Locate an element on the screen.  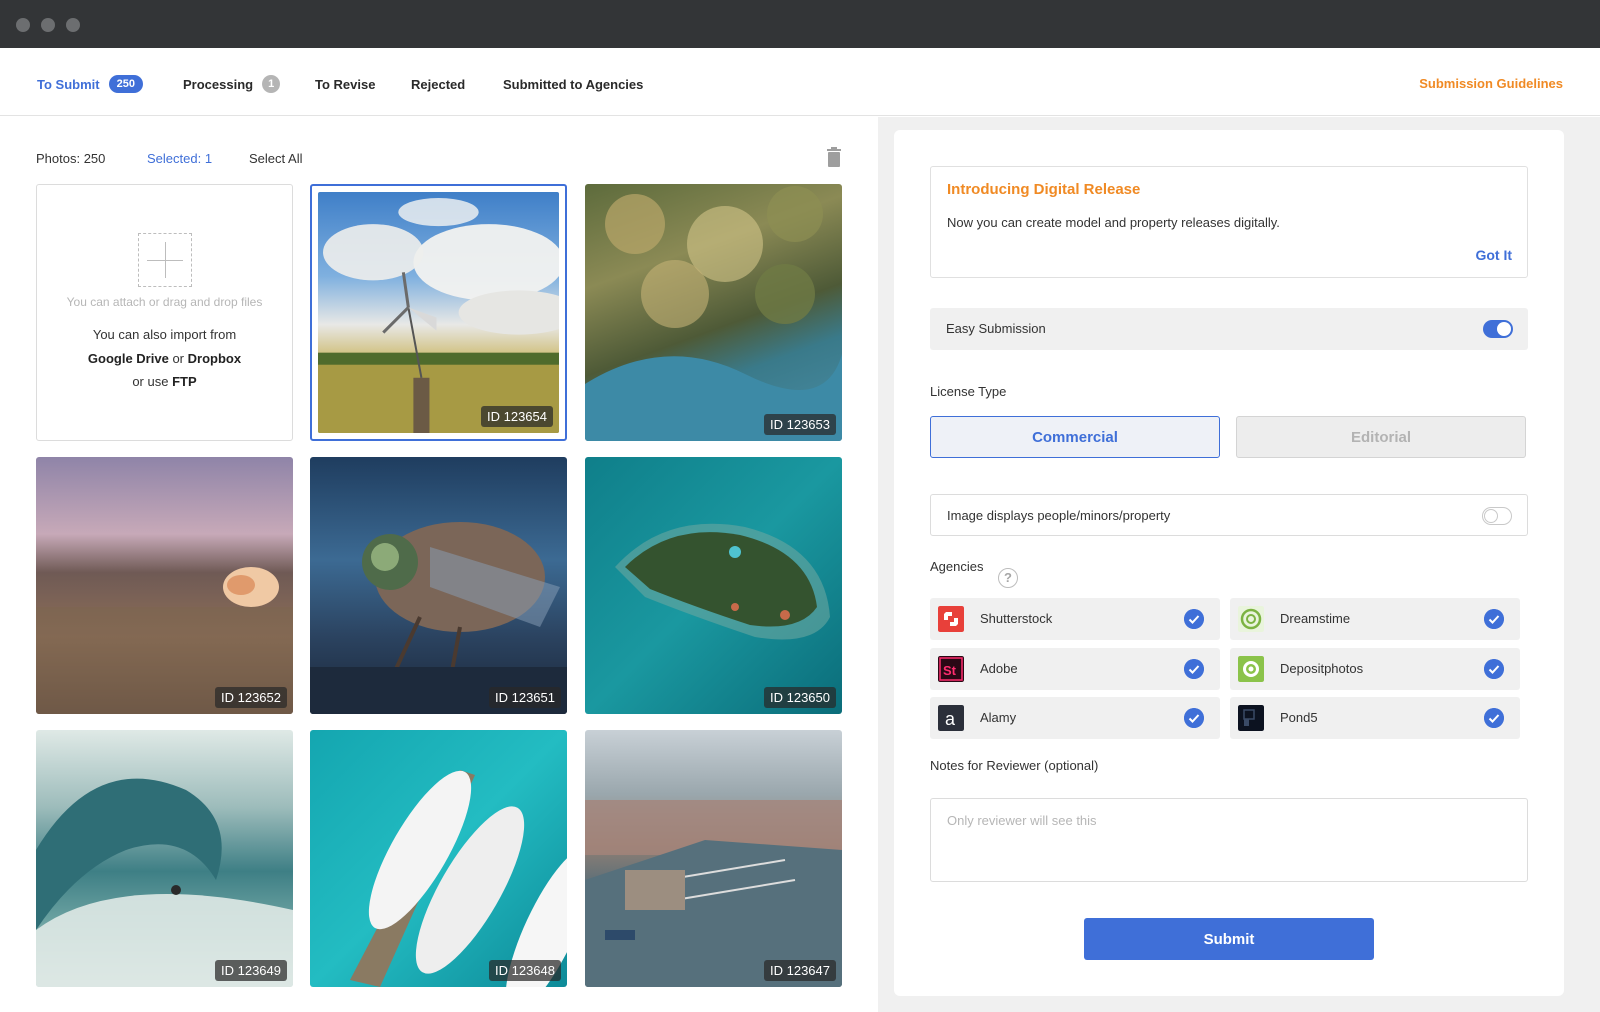
agencies-label: Agencies is located at coordinates (957, 566).